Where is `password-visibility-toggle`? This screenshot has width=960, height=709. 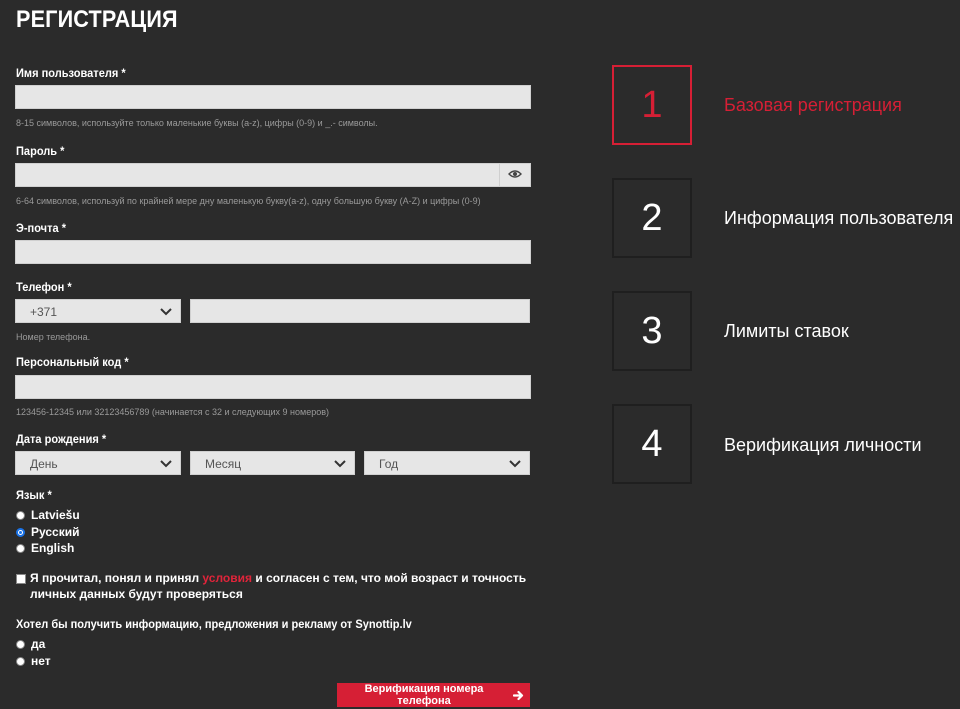 password-visibility-toggle is located at coordinates (514, 175).